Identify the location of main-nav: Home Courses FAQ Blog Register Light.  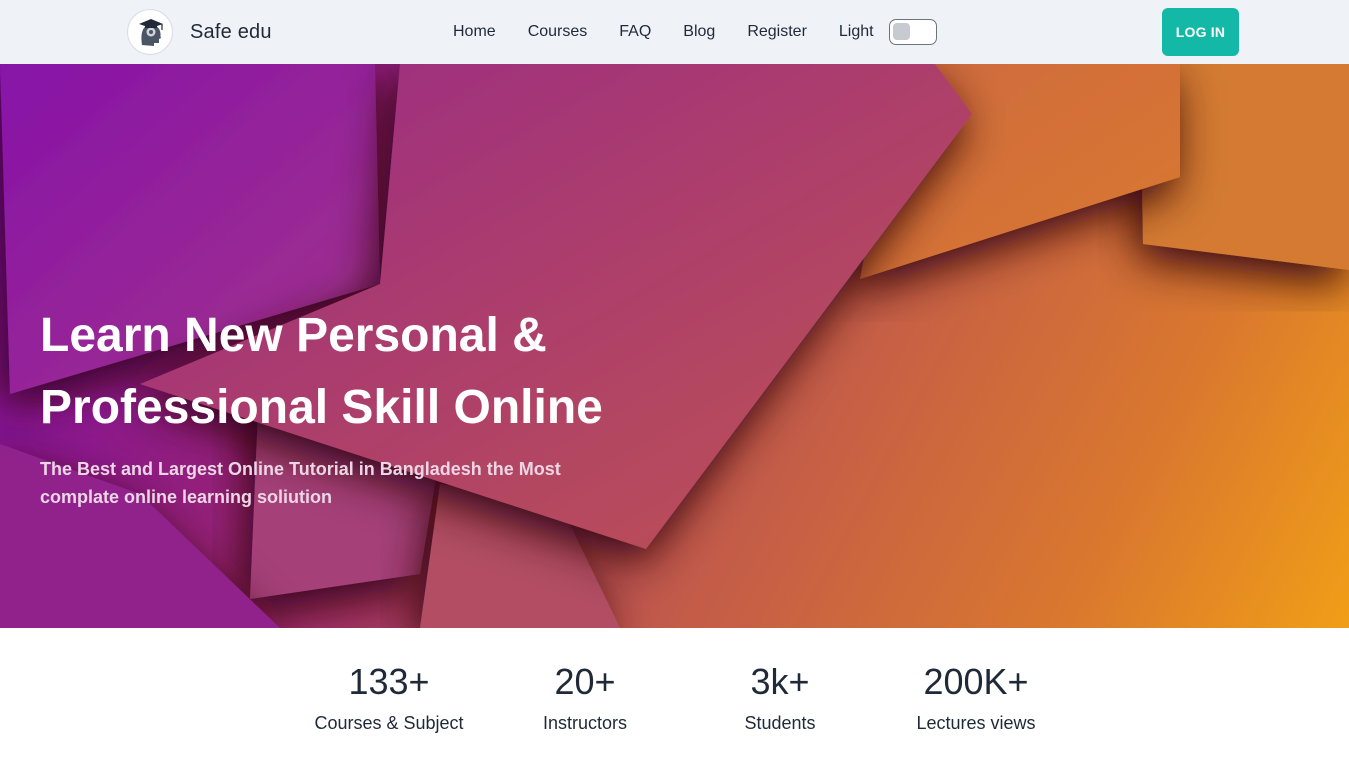
(695, 32).